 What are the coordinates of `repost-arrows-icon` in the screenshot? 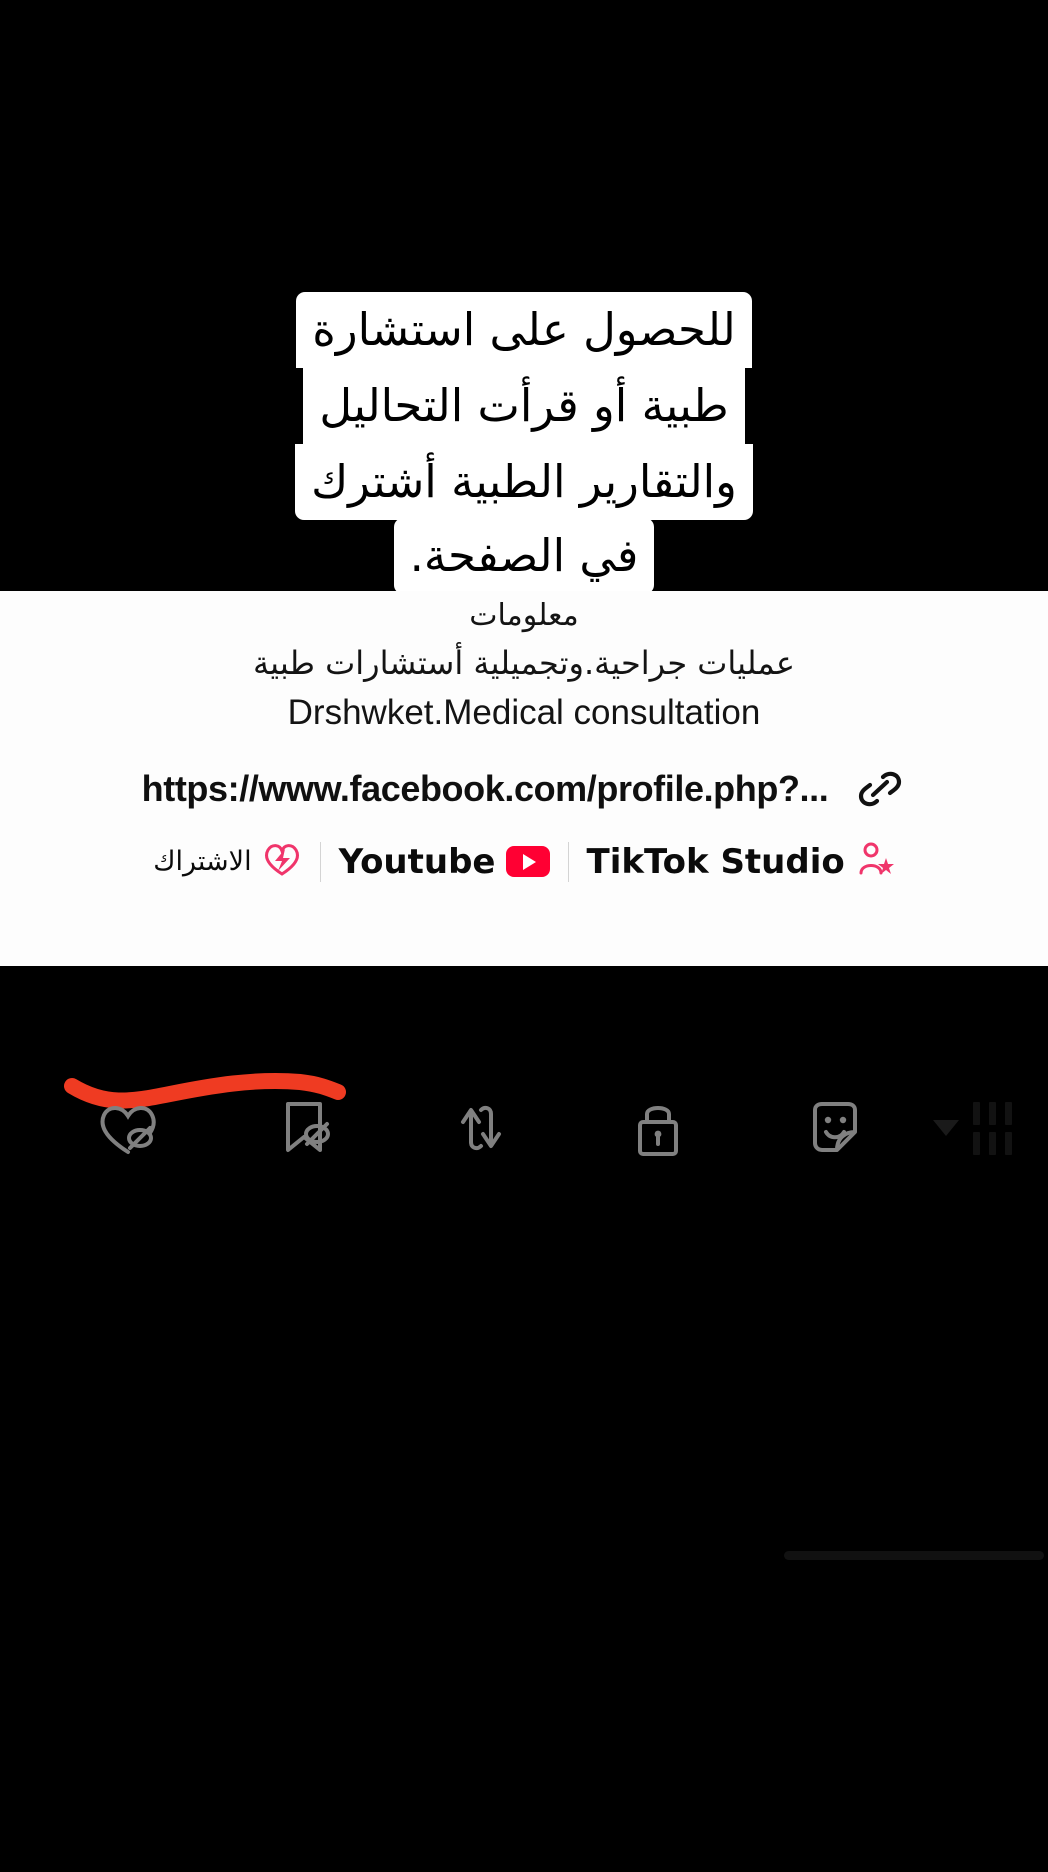 It's located at (481, 1128).